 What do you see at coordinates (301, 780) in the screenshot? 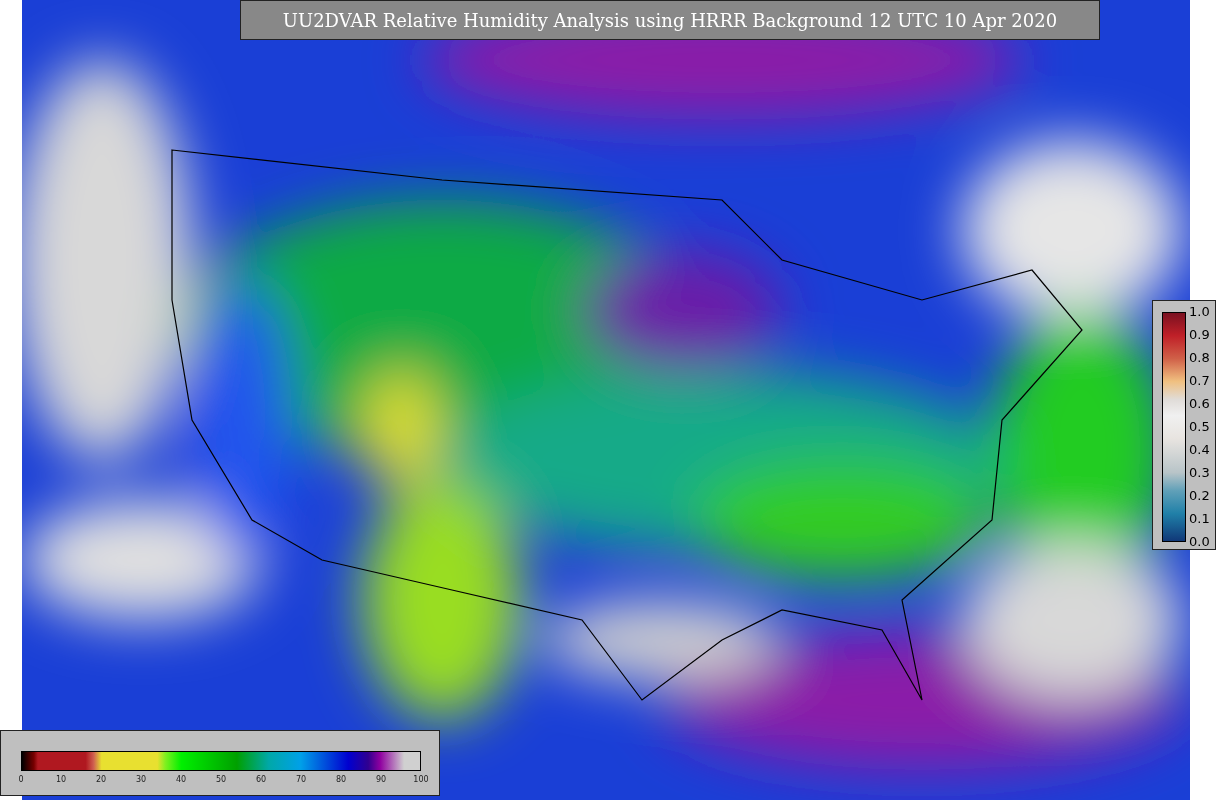
I see `scale-tick-label: 70` at bounding box center [301, 780].